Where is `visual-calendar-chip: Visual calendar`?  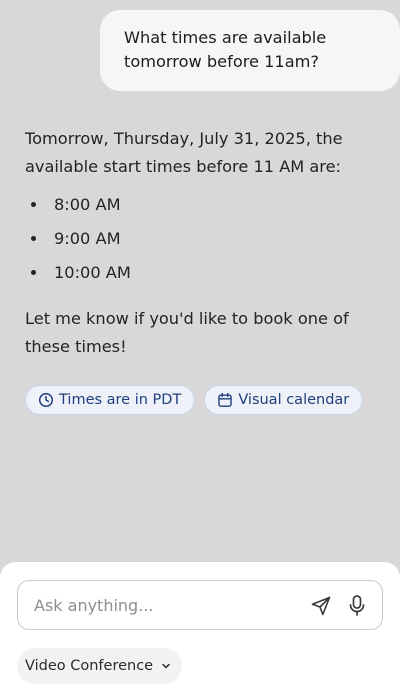 visual-calendar-chip: Visual calendar is located at coordinates (284, 400).